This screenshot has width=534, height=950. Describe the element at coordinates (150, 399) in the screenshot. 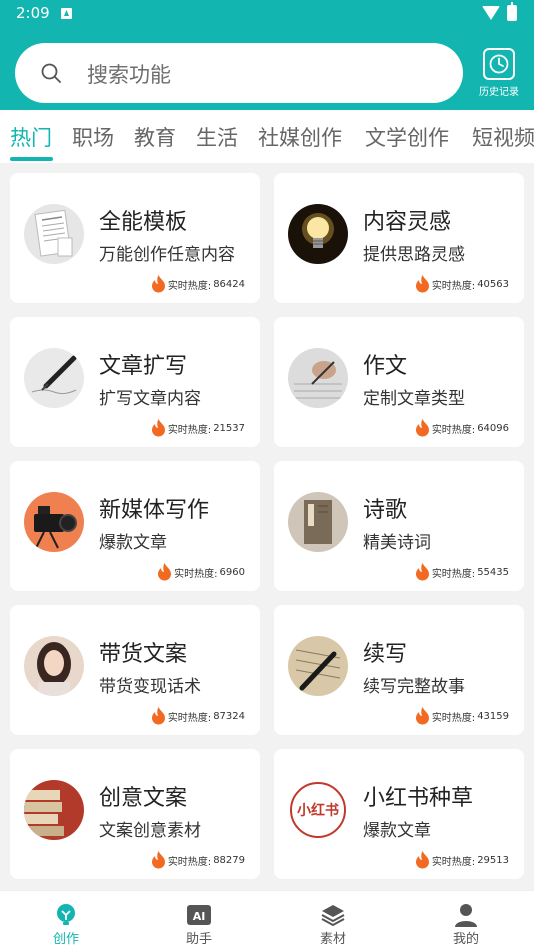

I see `card-subtitle: 扩写文章内容` at that location.